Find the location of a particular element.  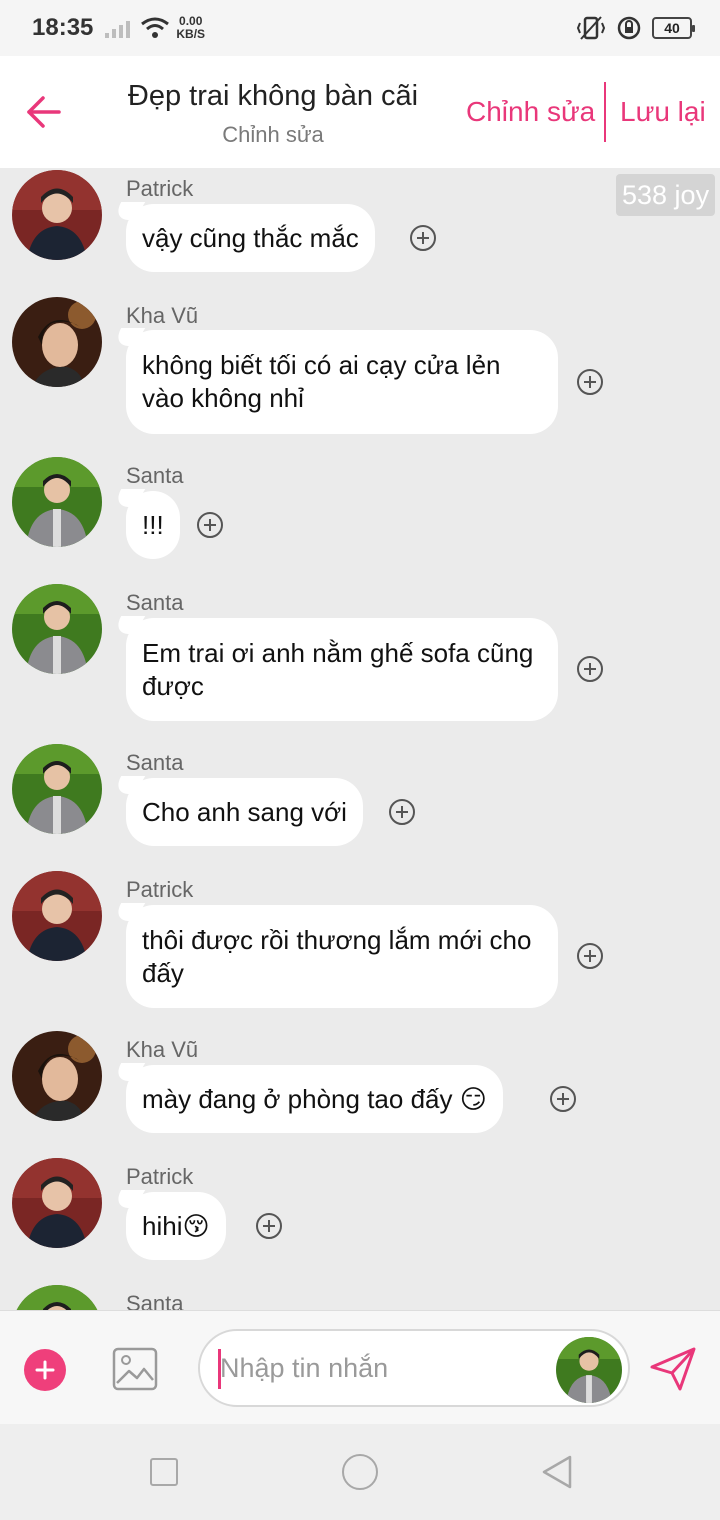

signal-icon is located at coordinates (118, 28).